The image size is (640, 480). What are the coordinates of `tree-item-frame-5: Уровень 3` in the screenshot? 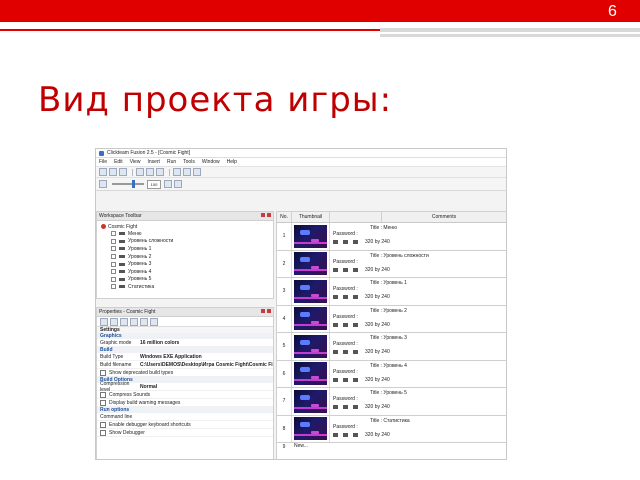 It's located at (187, 264).